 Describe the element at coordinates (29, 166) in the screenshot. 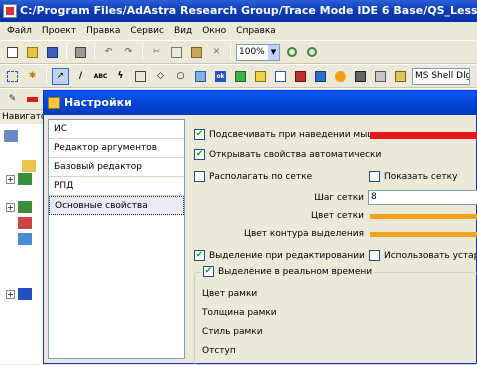

I see `folder-icon` at that location.